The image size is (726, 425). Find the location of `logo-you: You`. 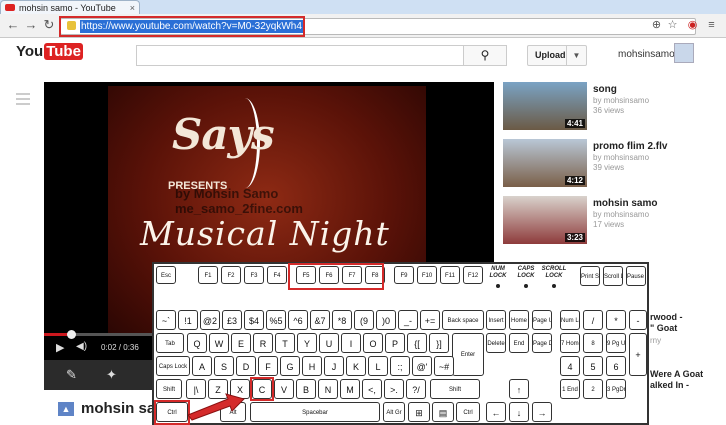

logo-you: You is located at coordinates (30, 51).